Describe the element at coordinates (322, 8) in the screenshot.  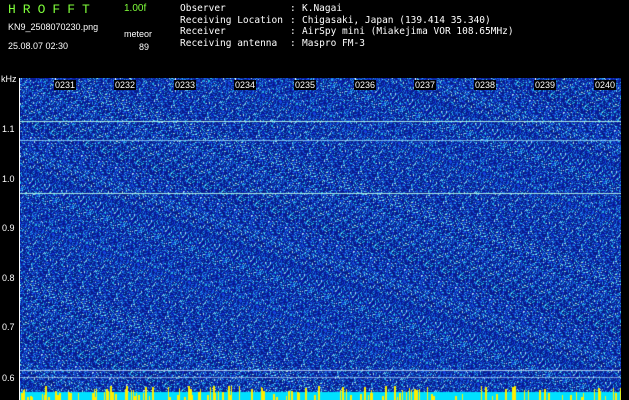
I see `meta-value: K.Nagai` at that location.